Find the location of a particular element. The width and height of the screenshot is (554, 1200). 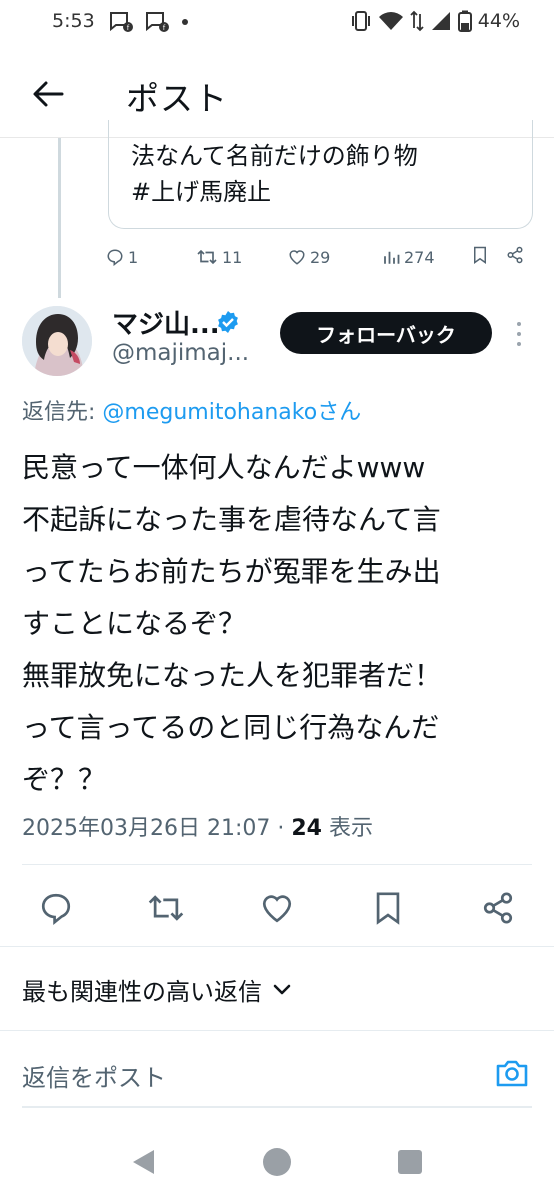

status-bar: 5:53 f f 44% is located at coordinates (277, 22).